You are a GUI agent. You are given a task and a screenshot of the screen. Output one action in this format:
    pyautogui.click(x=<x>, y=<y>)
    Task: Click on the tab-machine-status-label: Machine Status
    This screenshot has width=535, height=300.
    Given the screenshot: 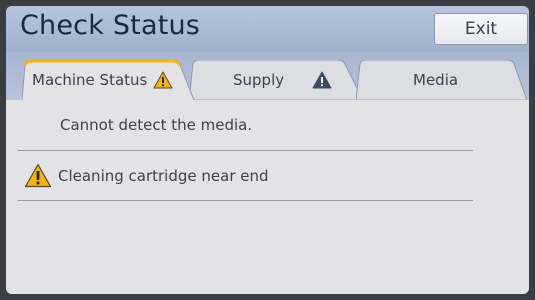 What is the action you would take?
    pyautogui.click(x=90, y=80)
    